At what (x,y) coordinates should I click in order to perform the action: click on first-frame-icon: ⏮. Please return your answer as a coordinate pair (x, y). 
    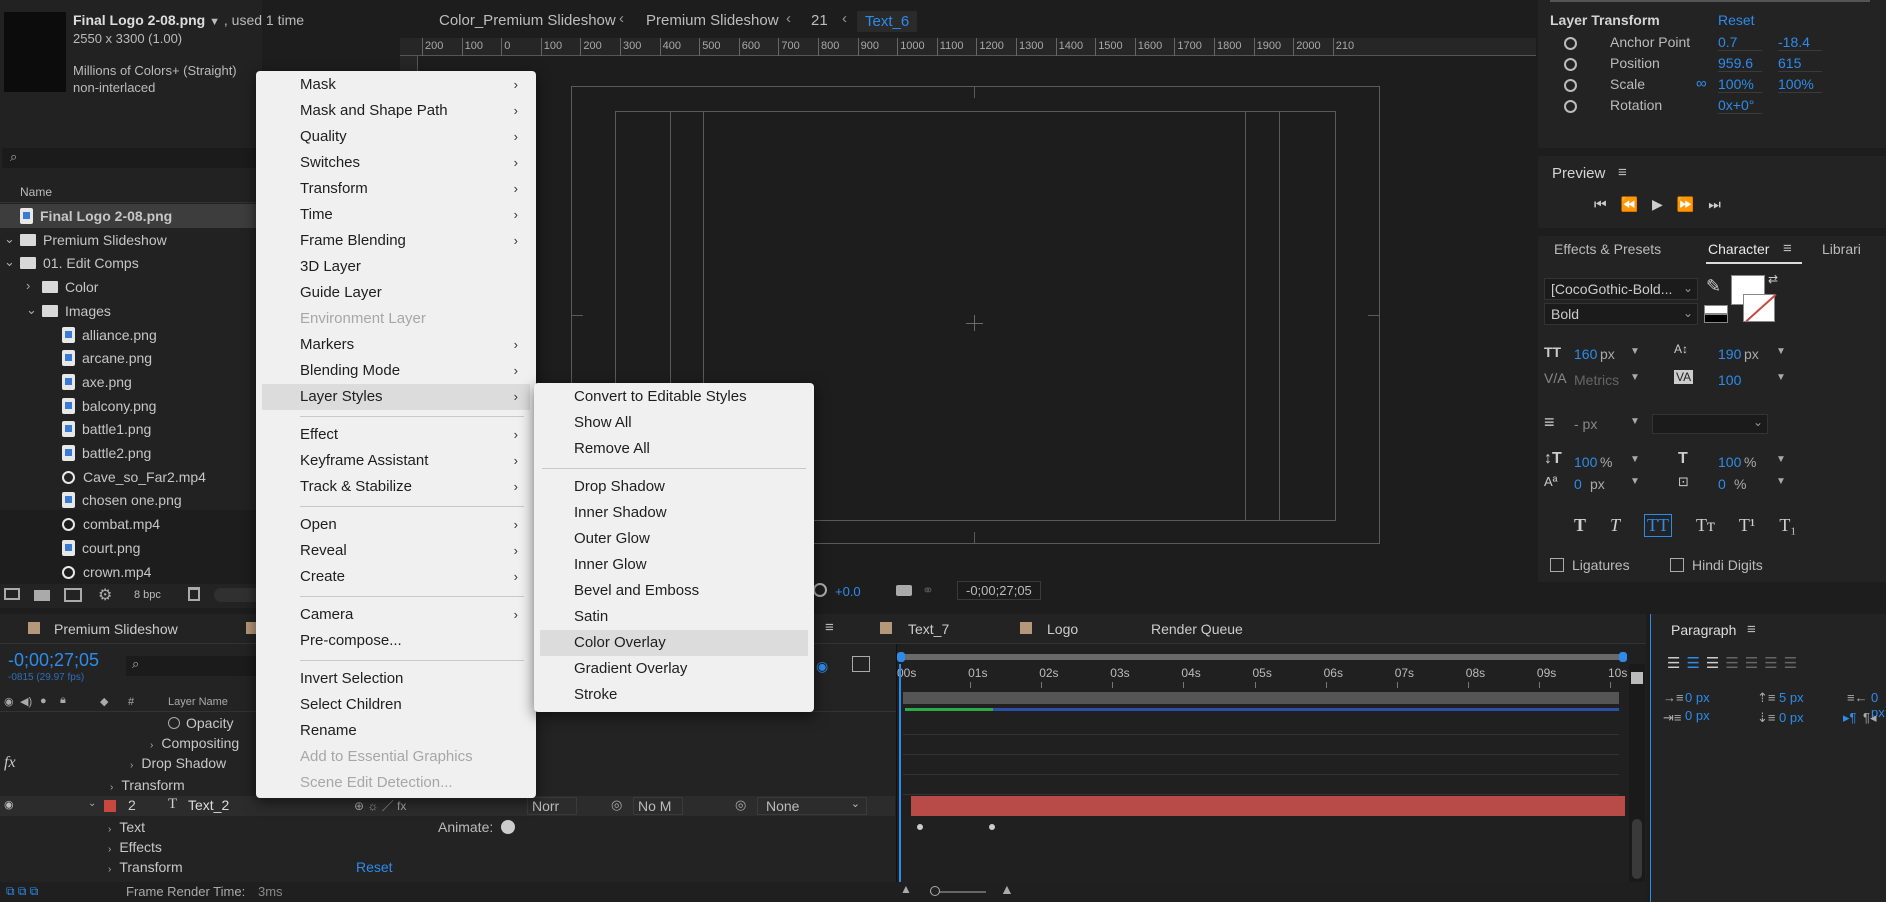
    Looking at the image, I should click on (1607, 204).